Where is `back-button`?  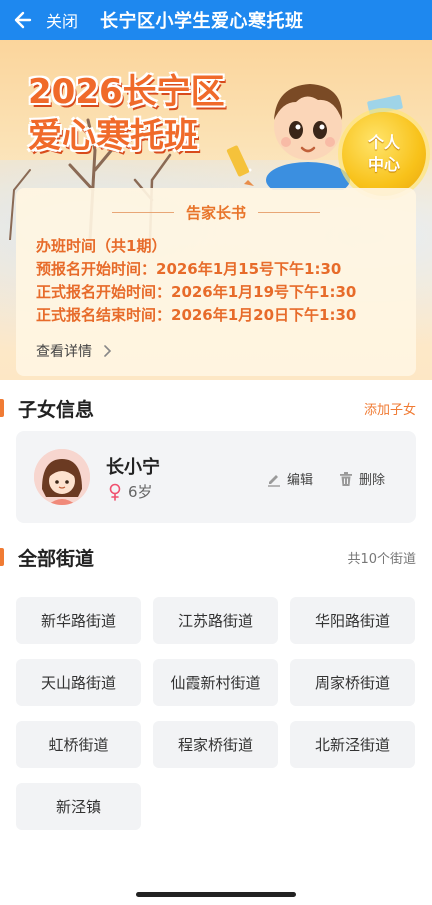
back-button is located at coordinates (22, 20).